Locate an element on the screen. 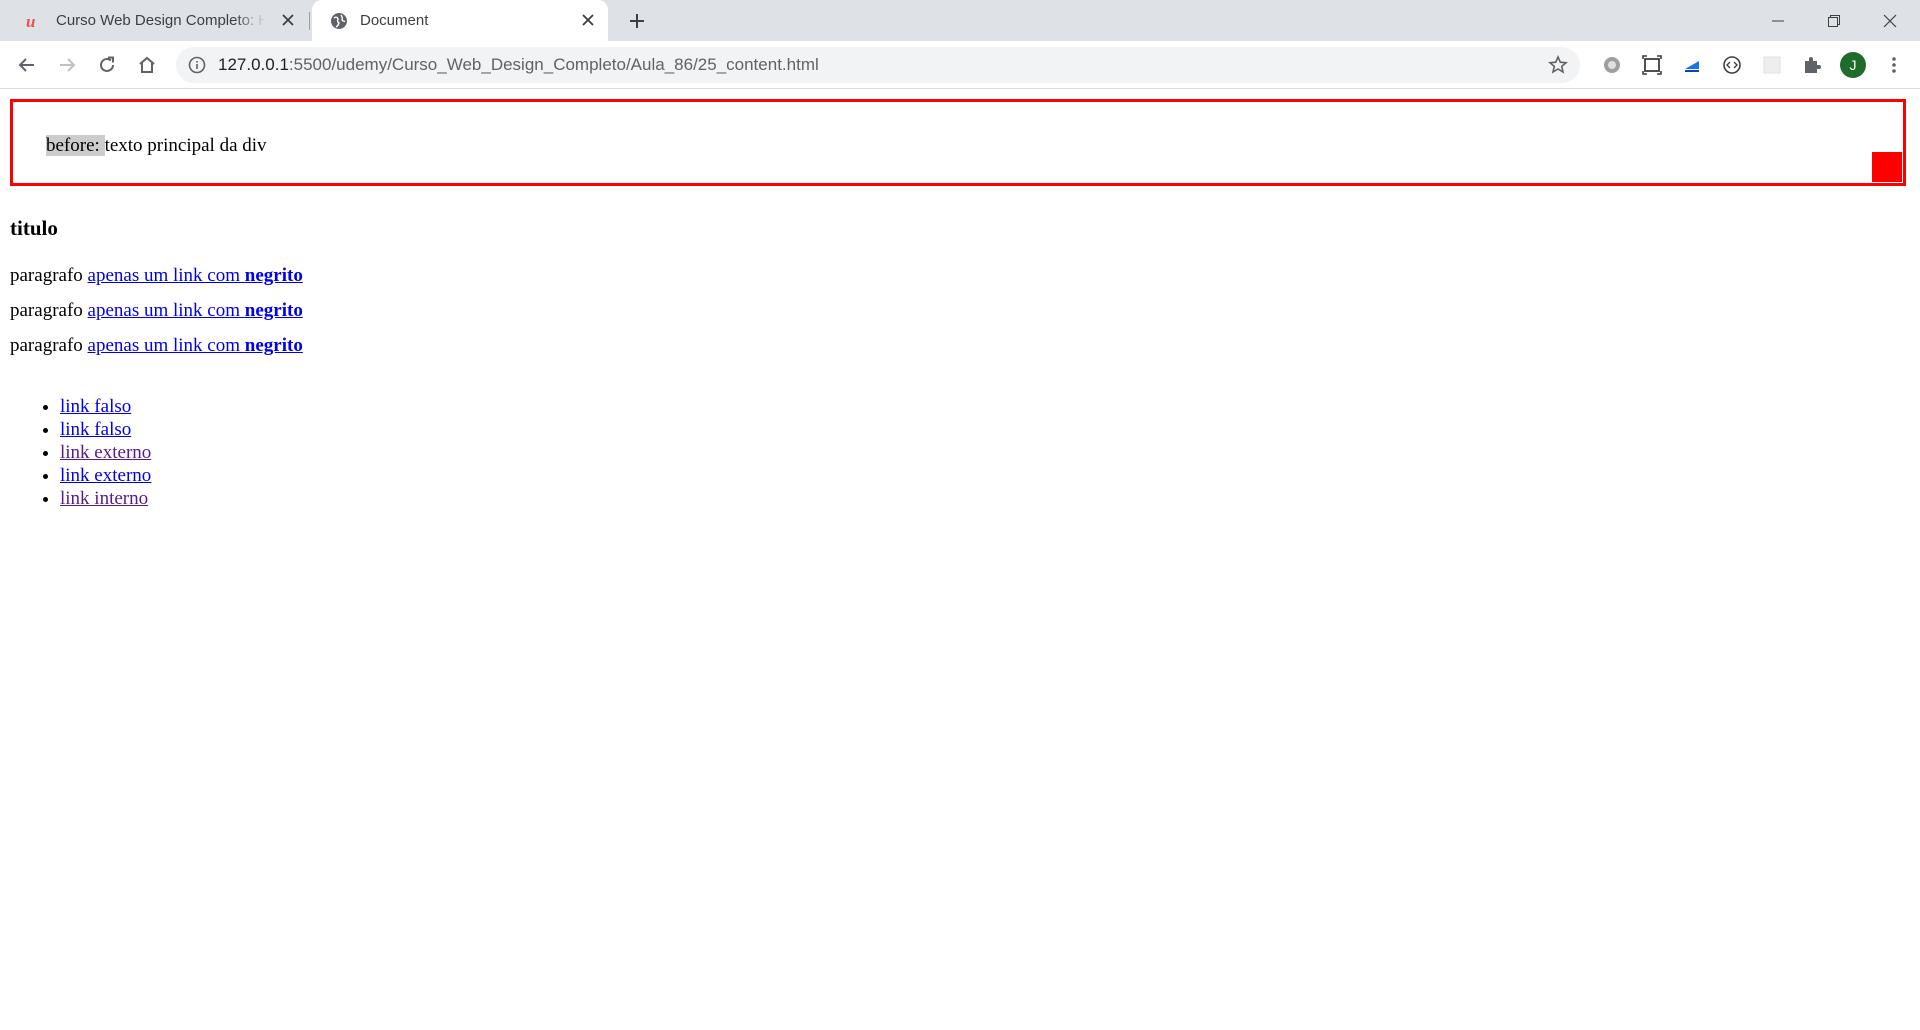 The image size is (1920, 1030). reload-button is located at coordinates (107, 65).